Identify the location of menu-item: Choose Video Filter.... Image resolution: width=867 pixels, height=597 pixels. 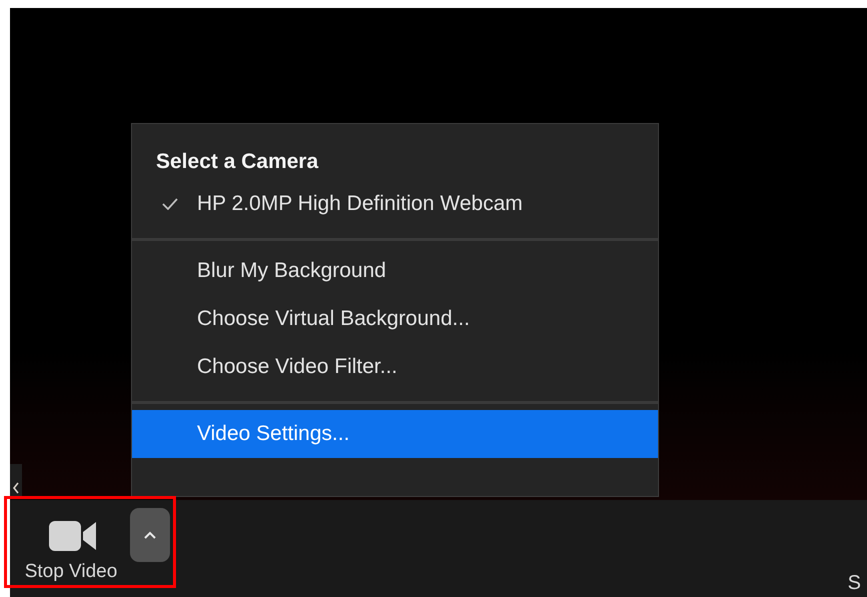
(395, 367).